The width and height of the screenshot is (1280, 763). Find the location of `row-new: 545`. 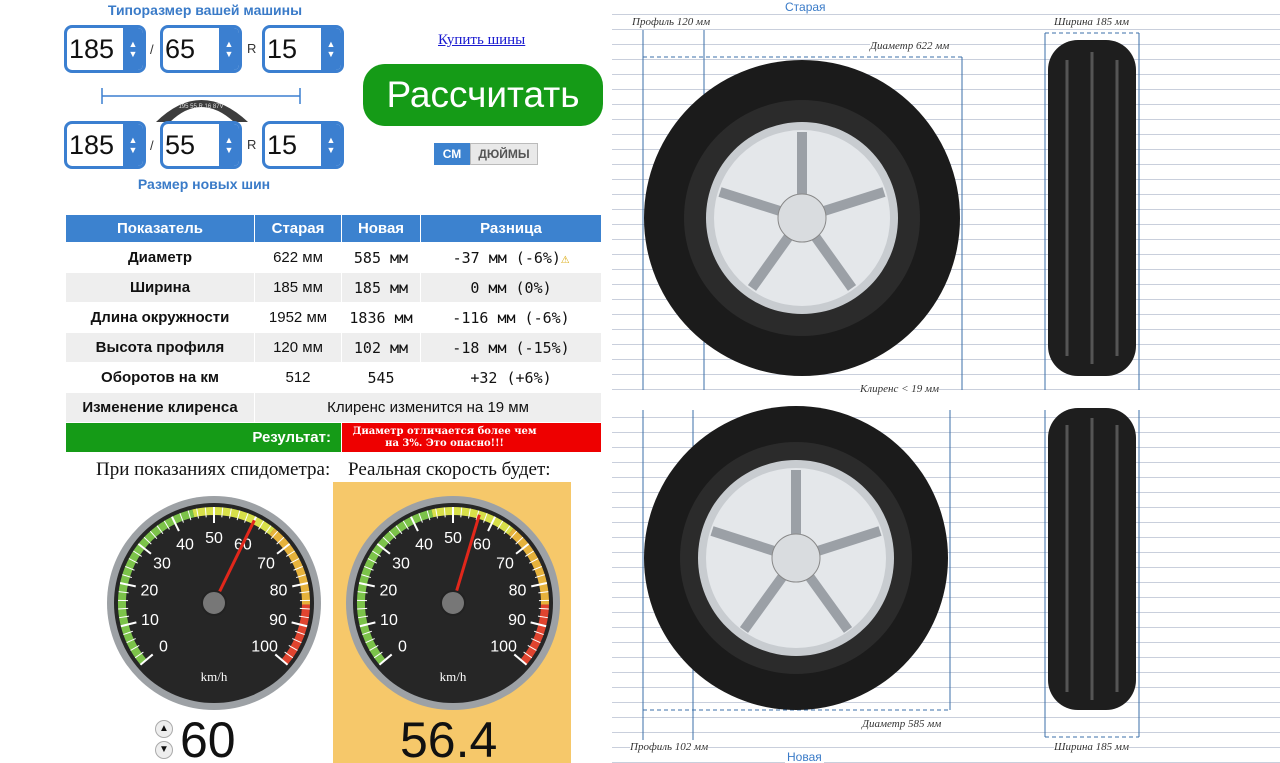

row-new: 545 is located at coordinates (381, 377).